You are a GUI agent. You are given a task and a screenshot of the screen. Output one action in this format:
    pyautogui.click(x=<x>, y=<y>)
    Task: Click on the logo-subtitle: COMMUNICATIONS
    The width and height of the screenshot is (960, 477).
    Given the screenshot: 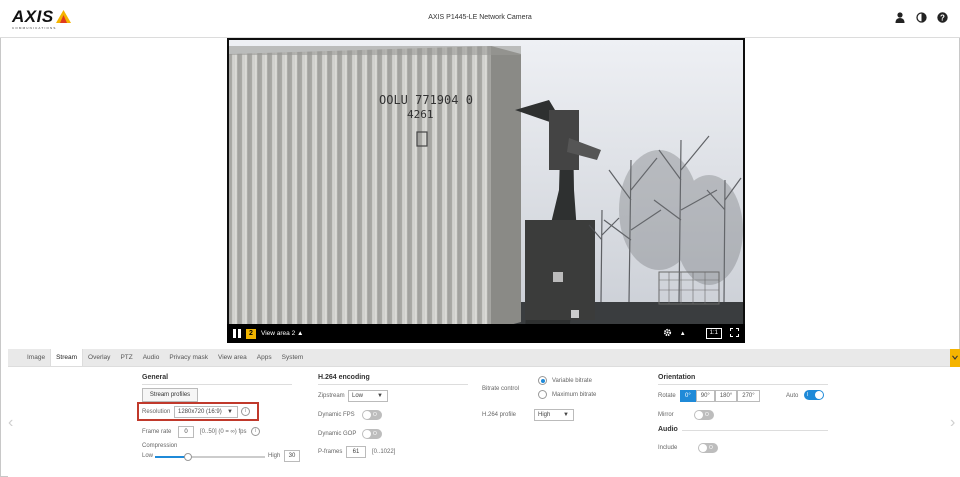 What is the action you would take?
    pyautogui.click(x=34, y=28)
    